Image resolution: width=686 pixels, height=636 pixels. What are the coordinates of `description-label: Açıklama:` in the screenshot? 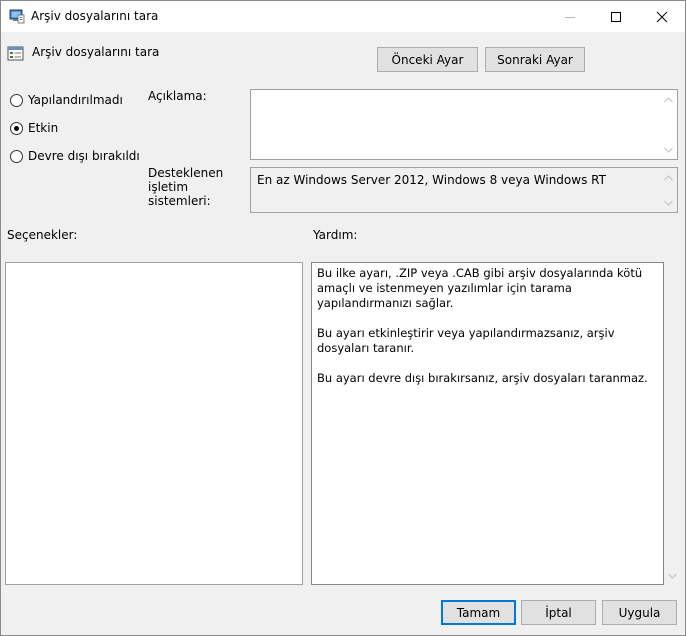 It's located at (177, 96).